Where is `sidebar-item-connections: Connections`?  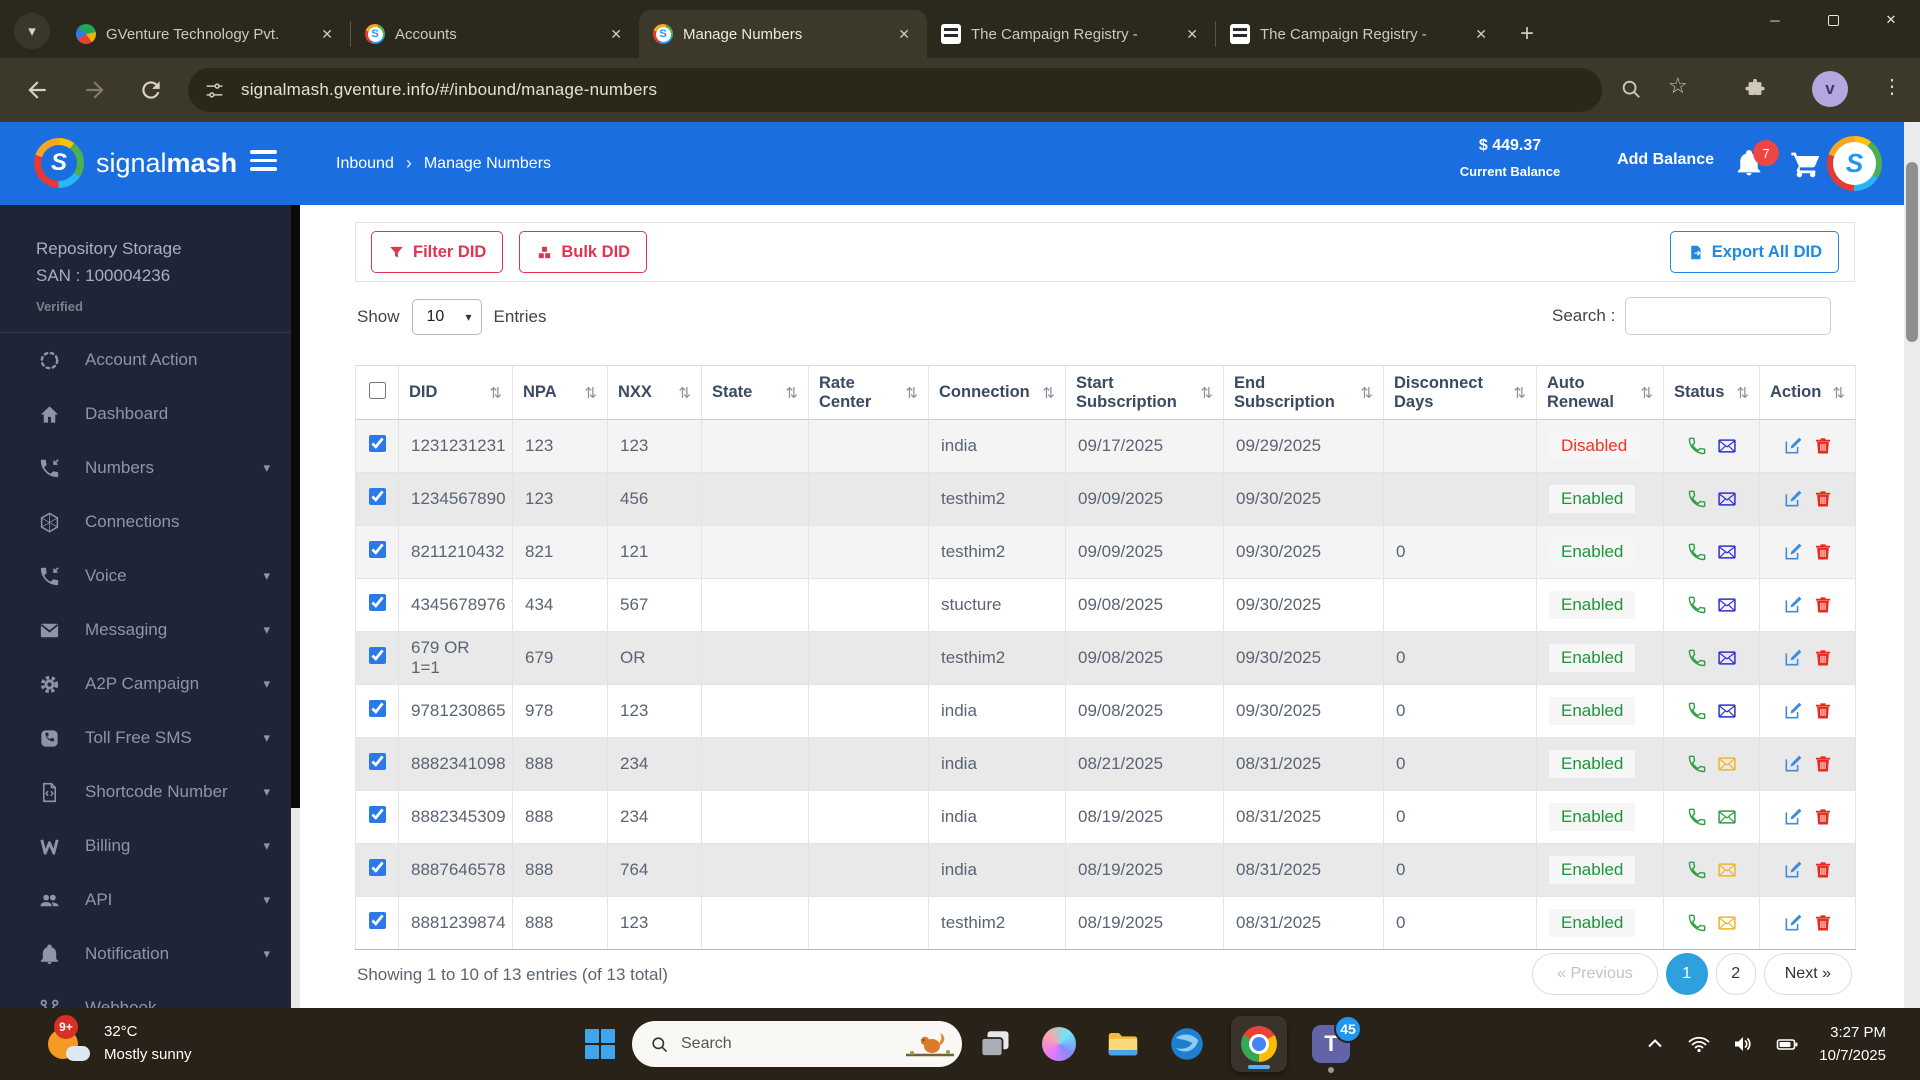 sidebar-item-connections: Connections is located at coordinates (150, 522).